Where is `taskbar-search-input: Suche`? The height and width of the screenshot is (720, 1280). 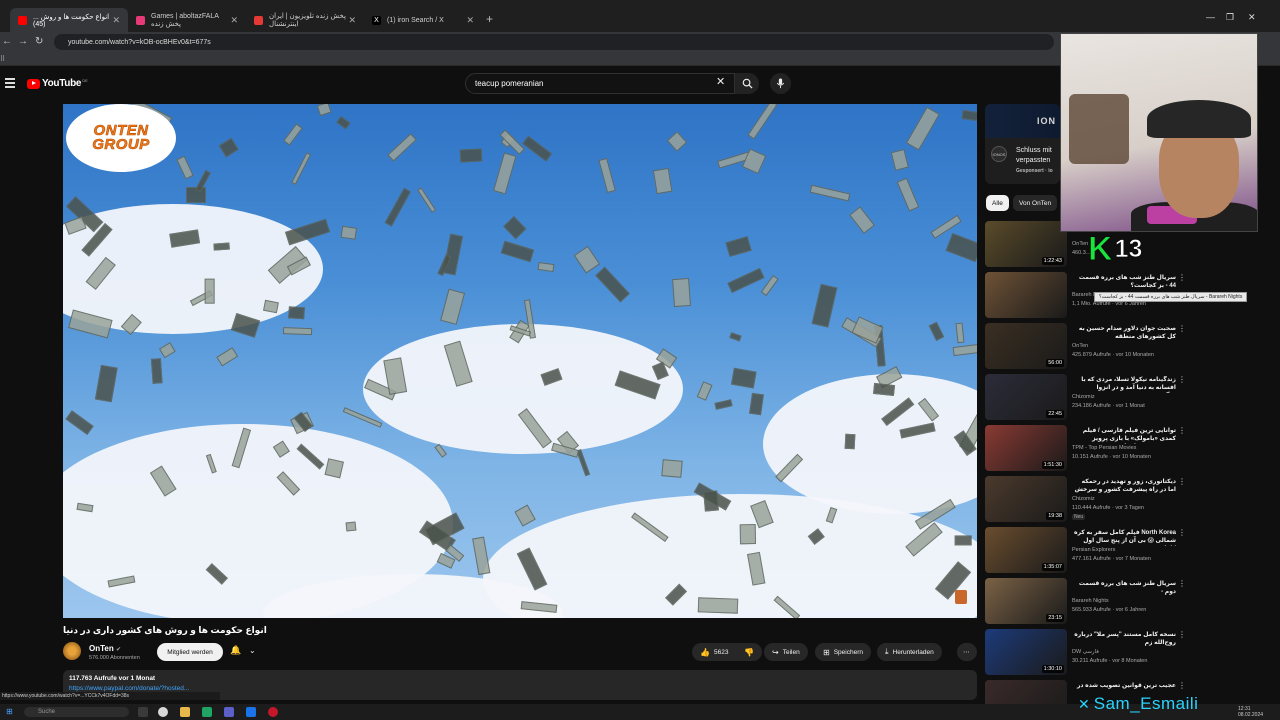 taskbar-search-input: Suche is located at coordinates (76, 712).